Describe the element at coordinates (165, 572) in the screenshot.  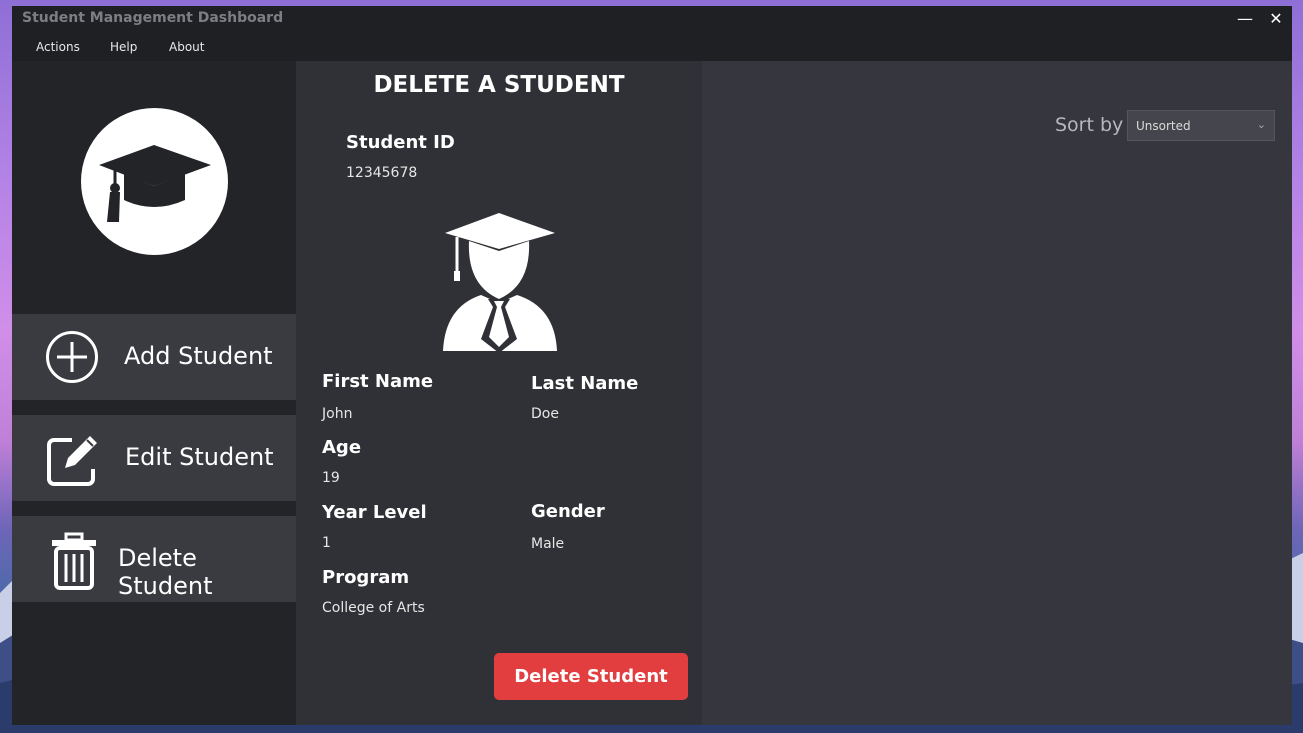
I see `sidebar-item-label: Delete Student` at that location.